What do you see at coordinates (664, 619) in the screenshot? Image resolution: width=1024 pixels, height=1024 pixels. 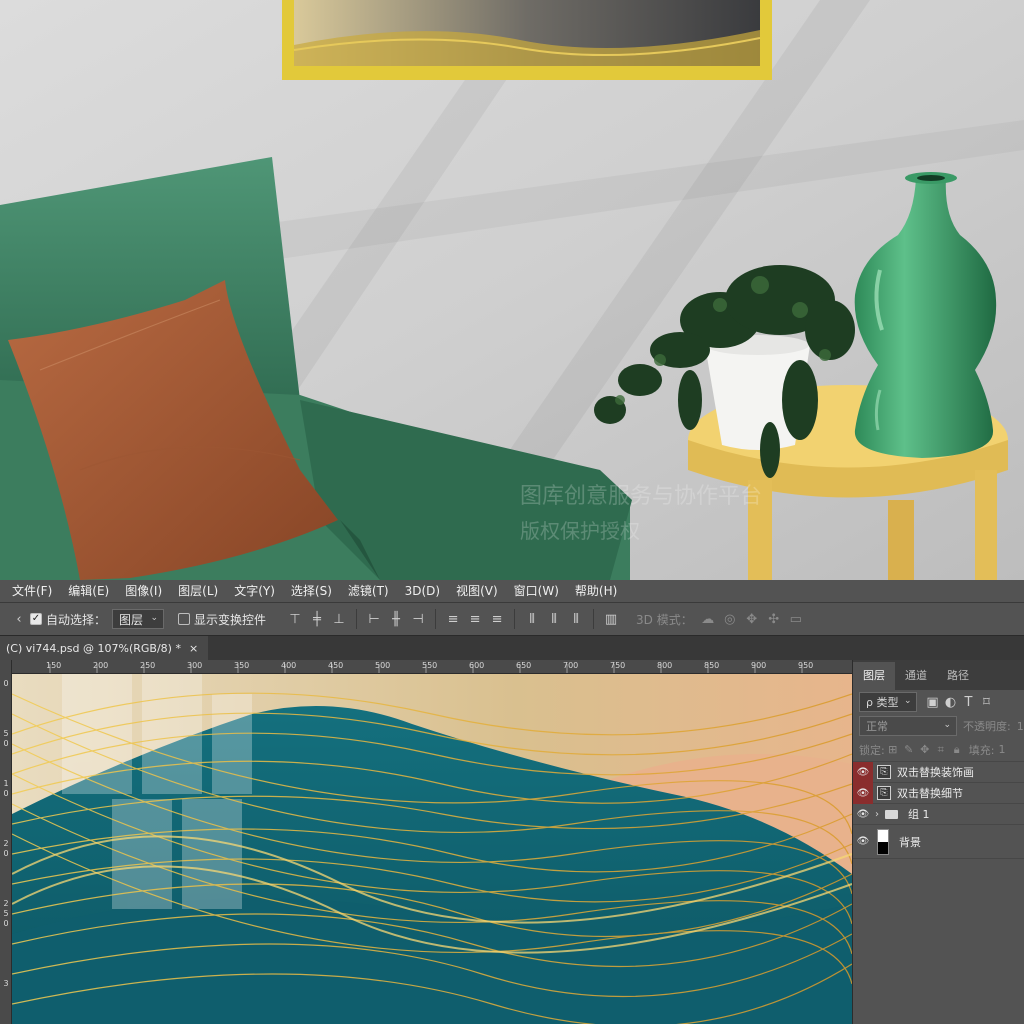 I see `3d-mode-label: 3D 模式：` at bounding box center [664, 619].